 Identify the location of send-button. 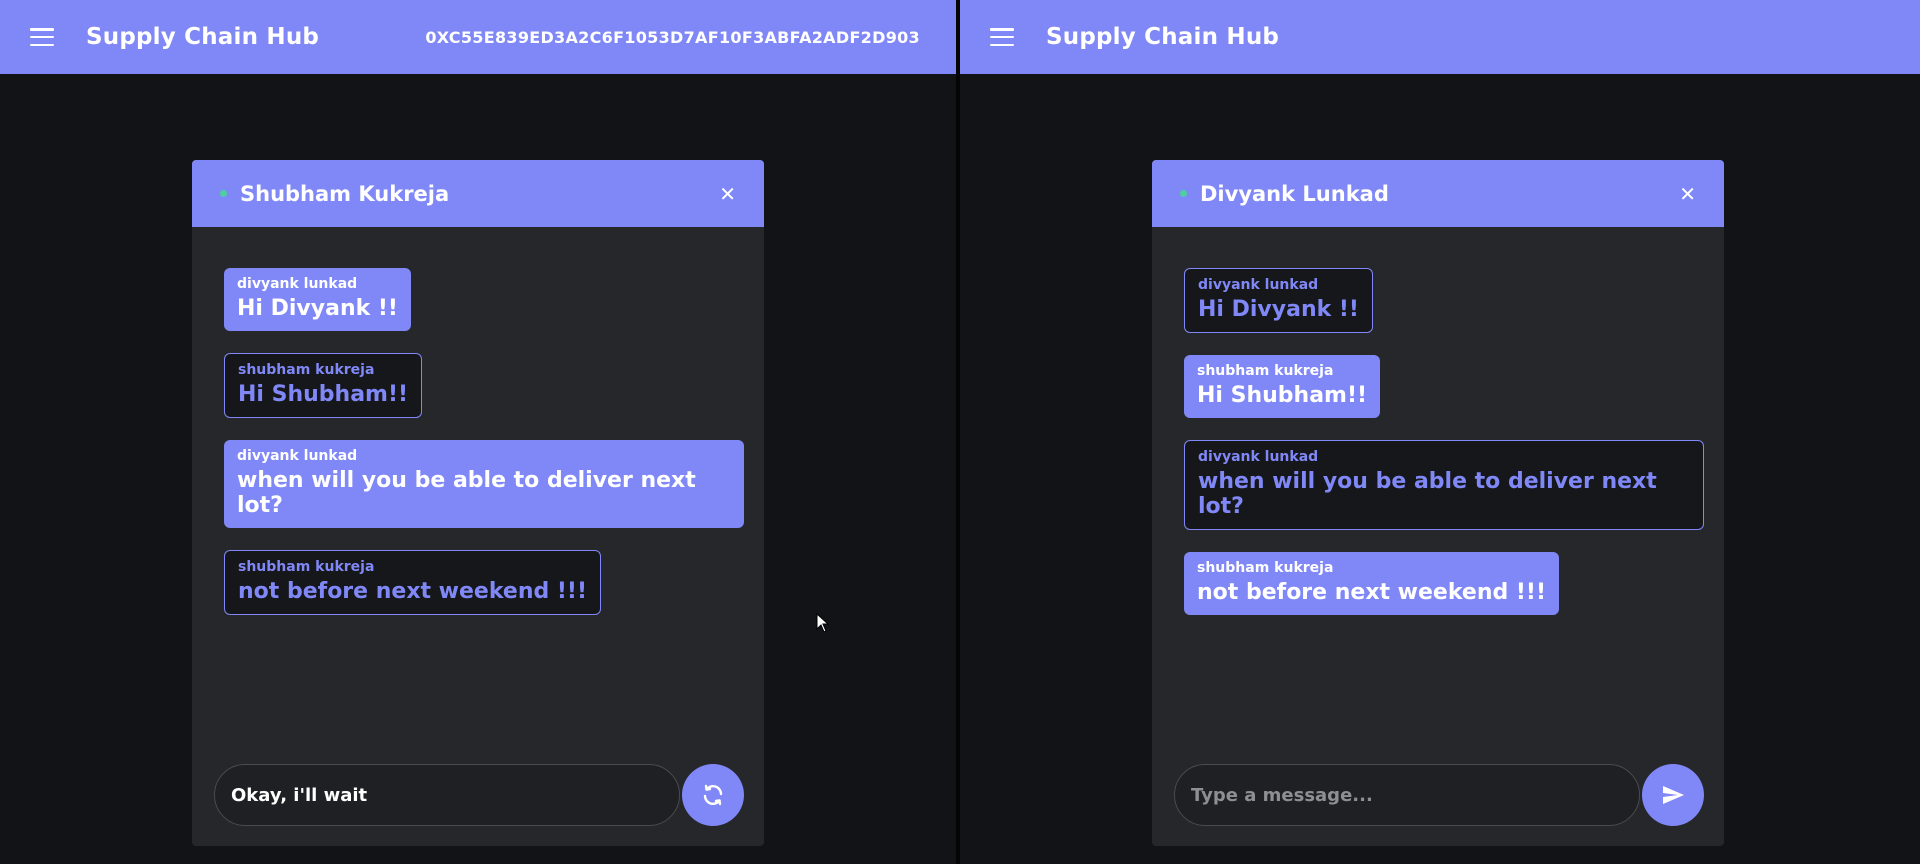
(1673, 795).